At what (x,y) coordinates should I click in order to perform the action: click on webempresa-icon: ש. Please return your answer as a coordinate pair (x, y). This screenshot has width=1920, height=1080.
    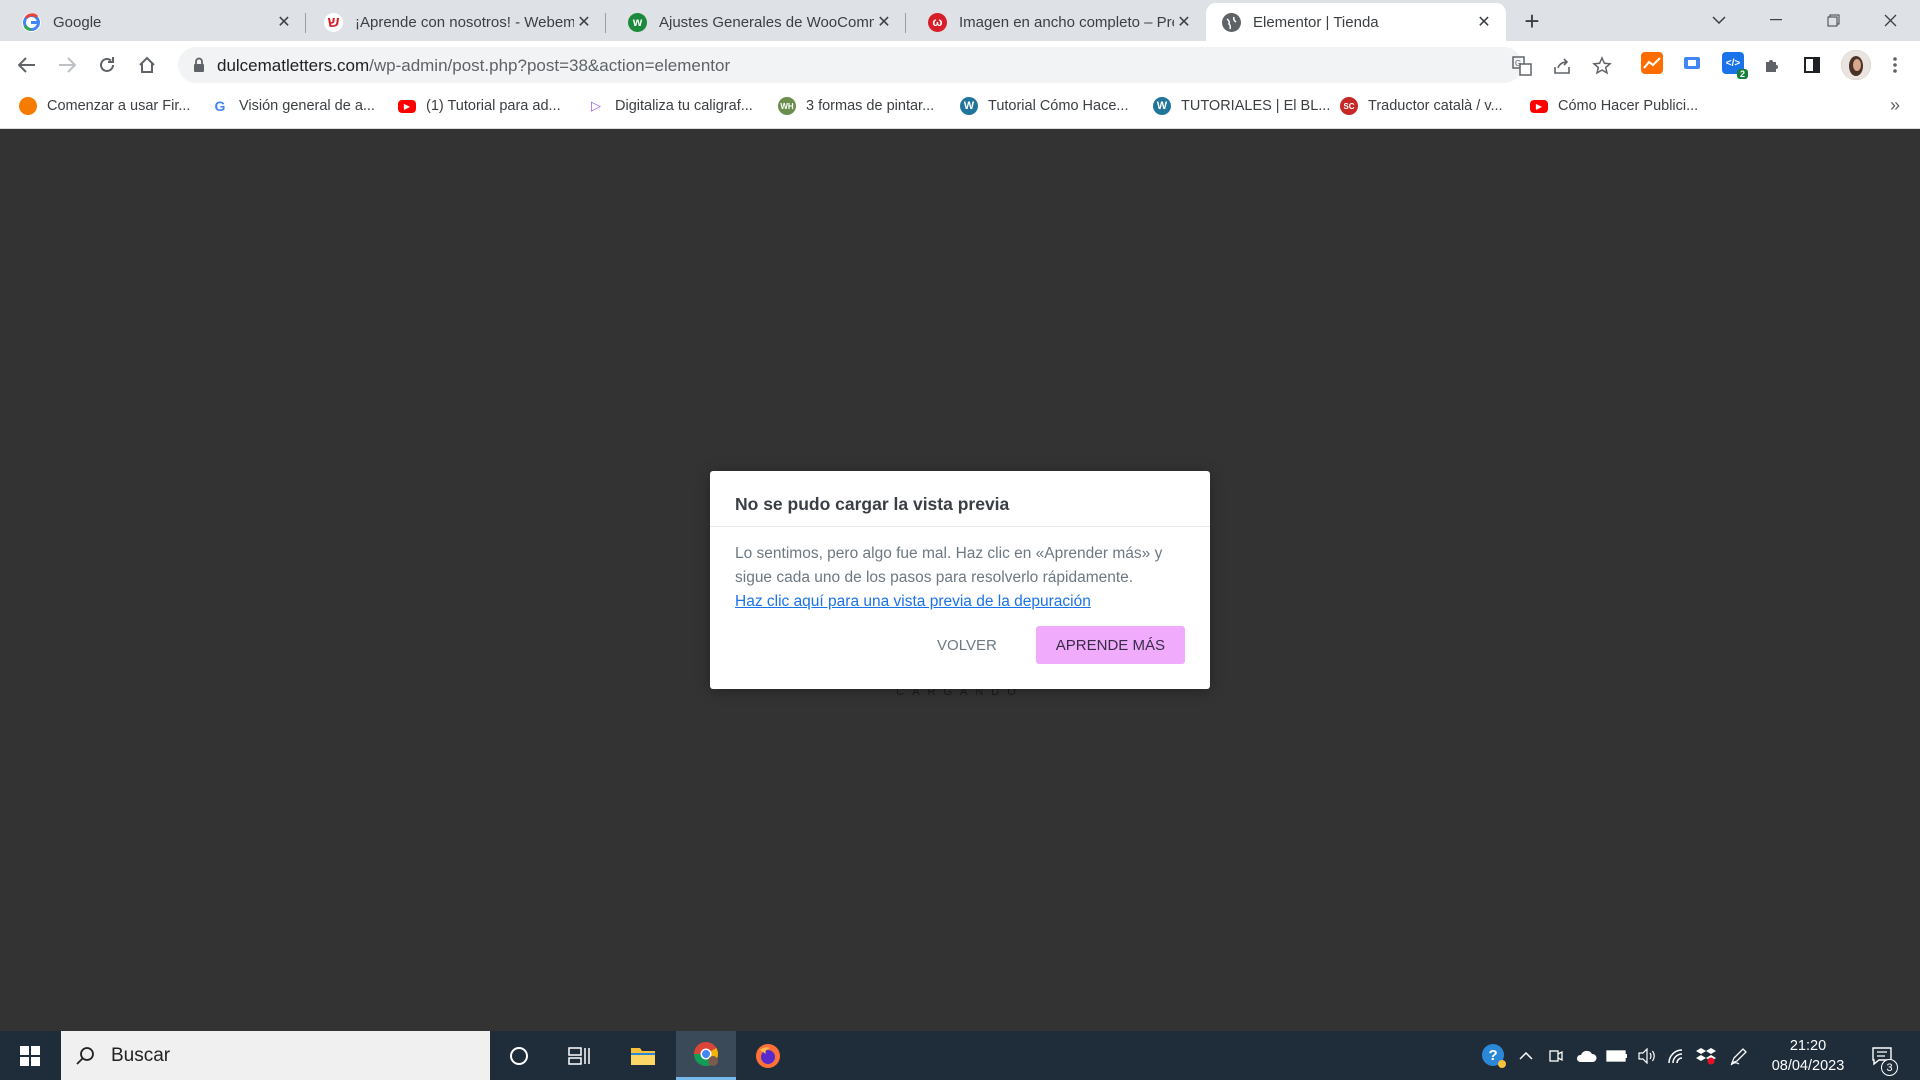
    Looking at the image, I should click on (333, 22).